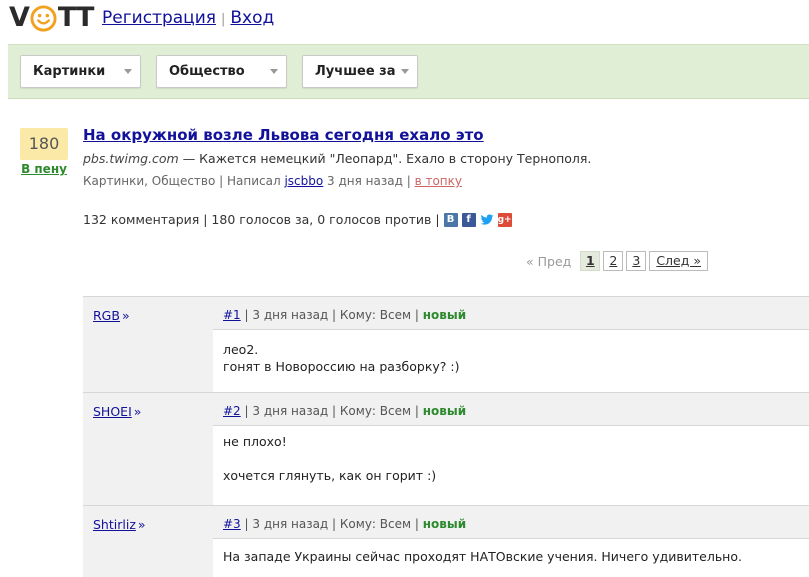 This screenshot has width=809, height=577. I want to click on smiley-icon, so click(43, 18).